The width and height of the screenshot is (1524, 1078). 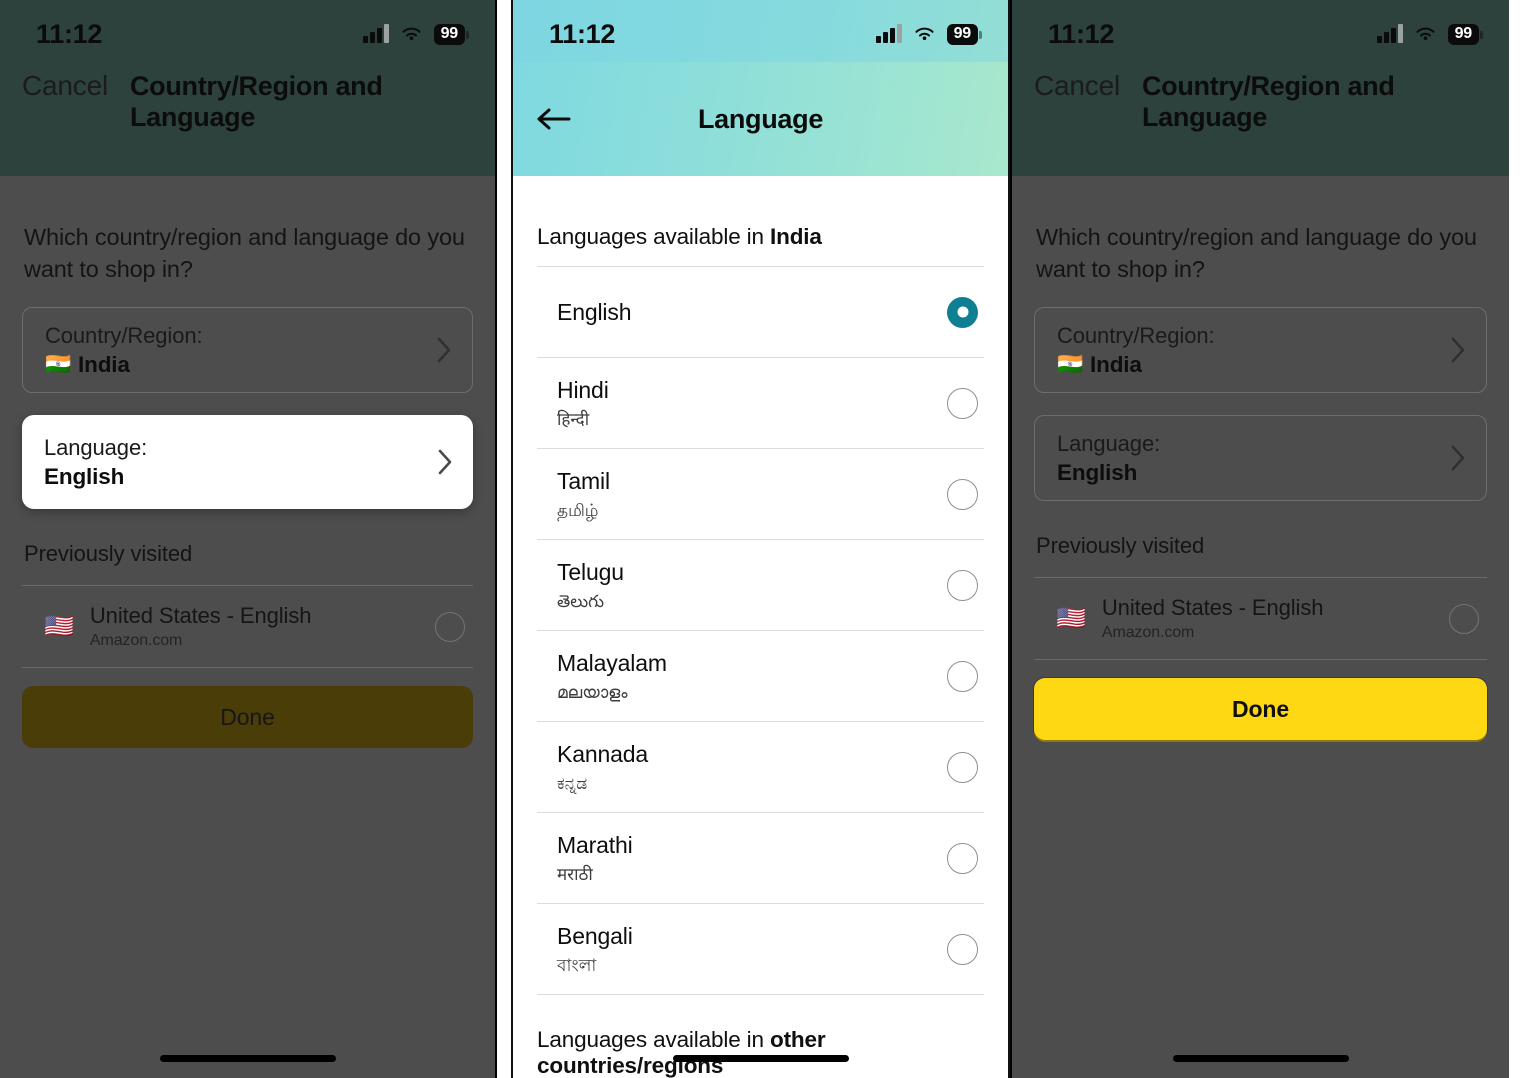 What do you see at coordinates (760, 403) in the screenshot?
I see `list-item: Hindi हिन्दी` at bounding box center [760, 403].